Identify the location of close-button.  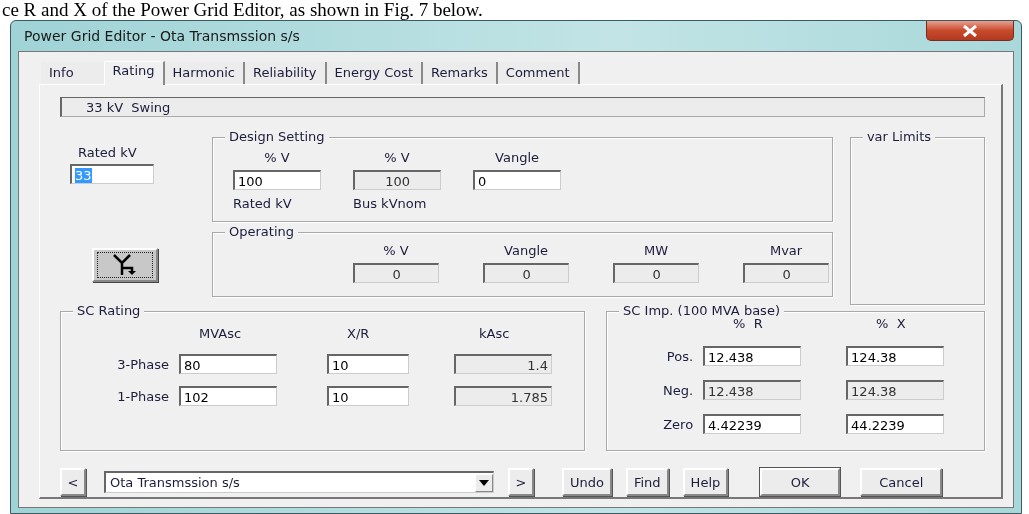
(970, 31).